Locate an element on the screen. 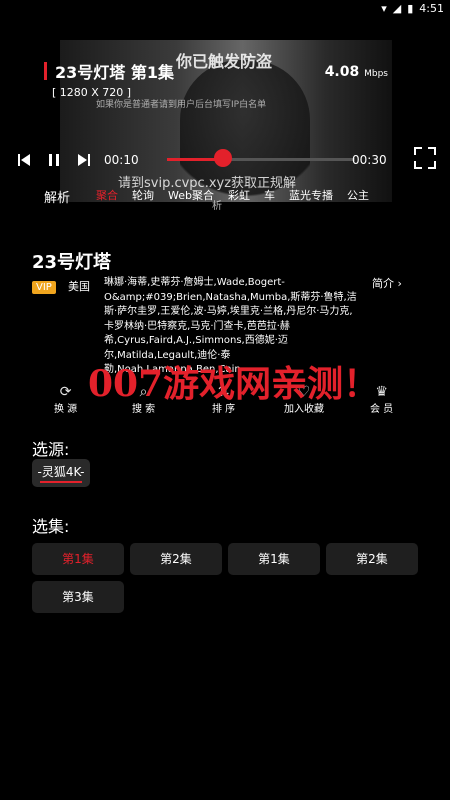 The width and height of the screenshot is (450, 800). player-title-row: 23号灯塔 第1集 is located at coordinates (109, 71).